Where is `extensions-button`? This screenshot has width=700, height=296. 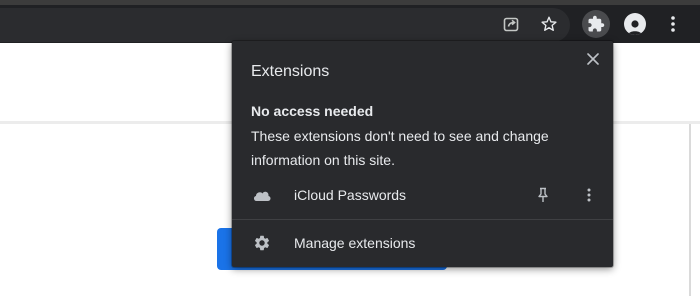
extensions-button is located at coordinates (596, 24).